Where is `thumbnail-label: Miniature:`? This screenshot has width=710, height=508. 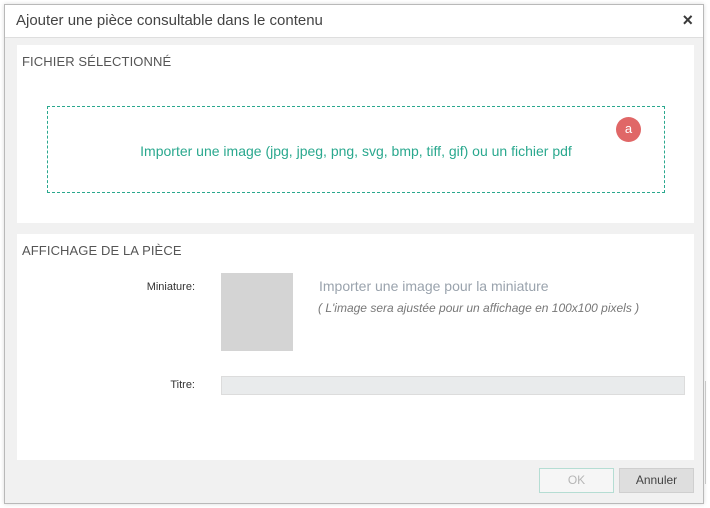 thumbnail-label: Miniature: is located at coordinates (170, 287).